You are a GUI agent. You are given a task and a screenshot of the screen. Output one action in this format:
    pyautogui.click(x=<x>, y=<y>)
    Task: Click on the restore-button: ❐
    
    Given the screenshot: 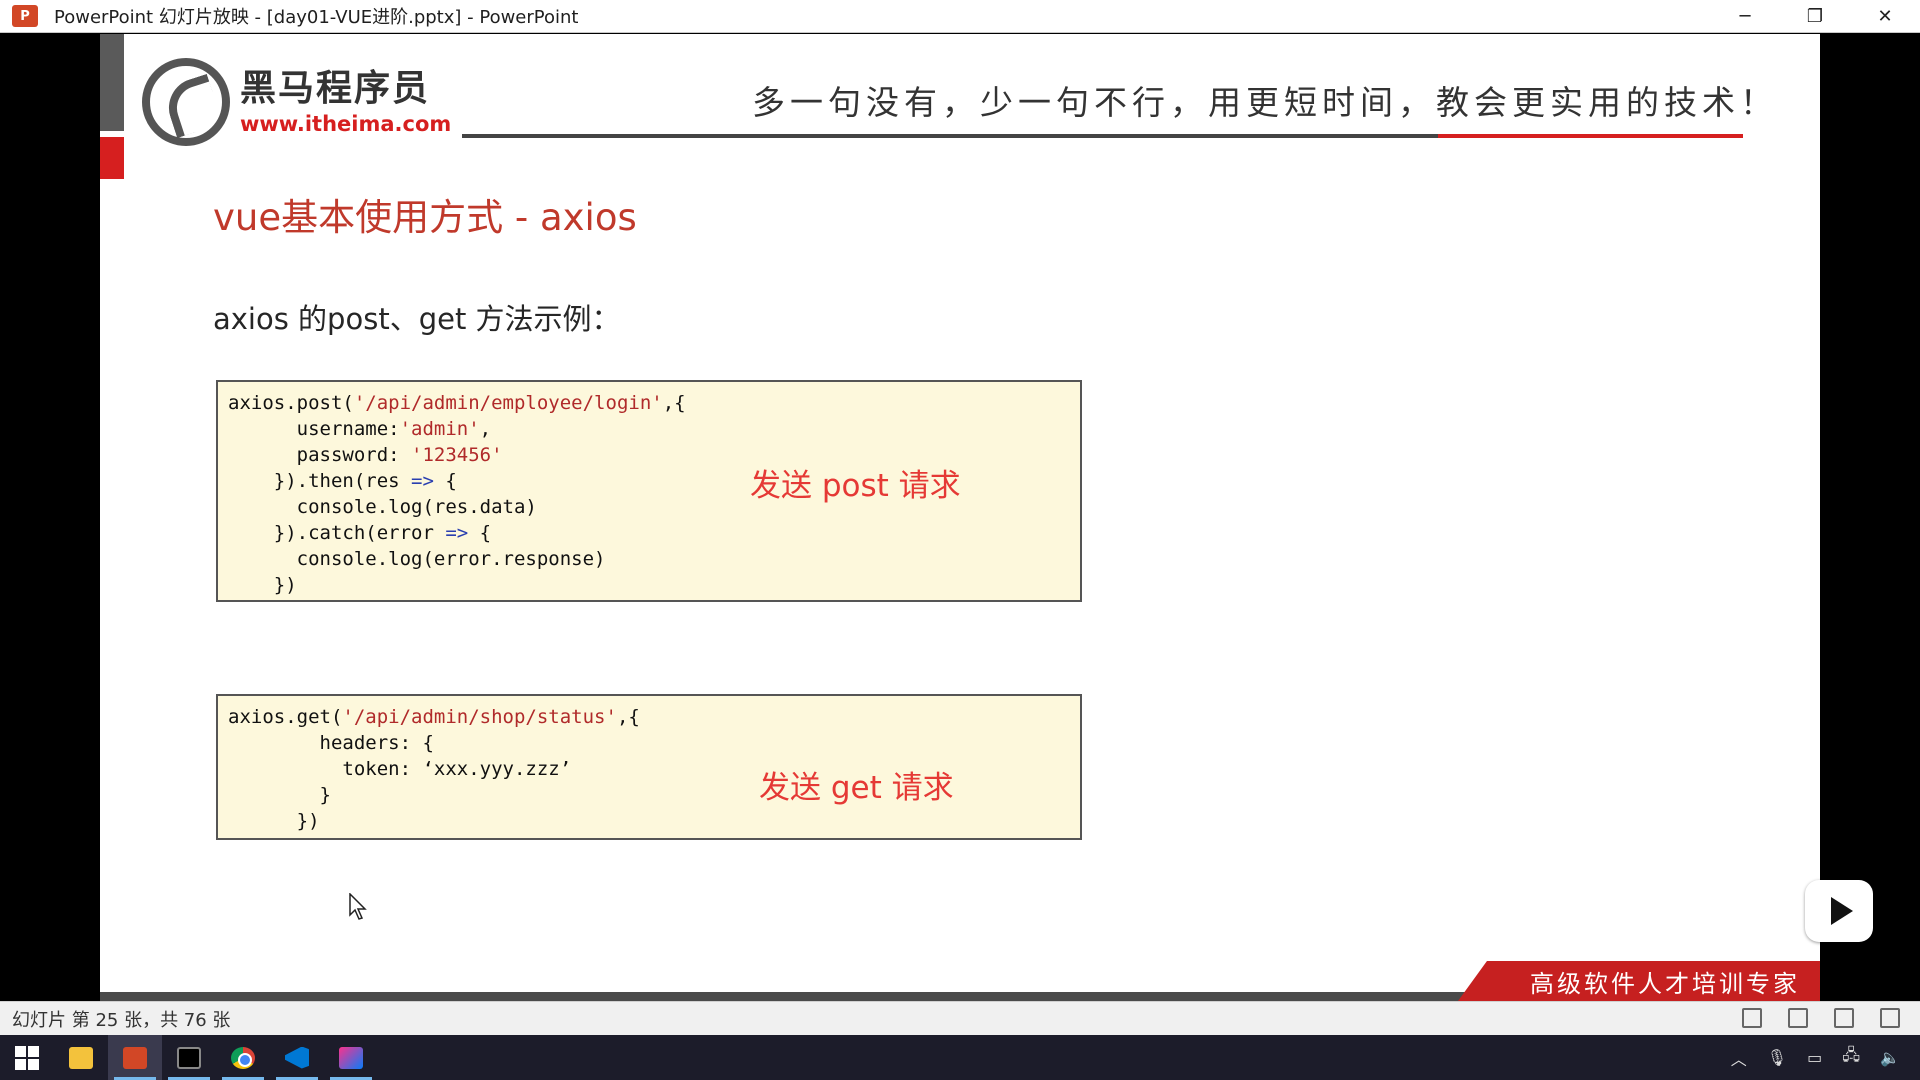 What is the action you would take?
    pyautogui.click(x=1815, y=16)
    